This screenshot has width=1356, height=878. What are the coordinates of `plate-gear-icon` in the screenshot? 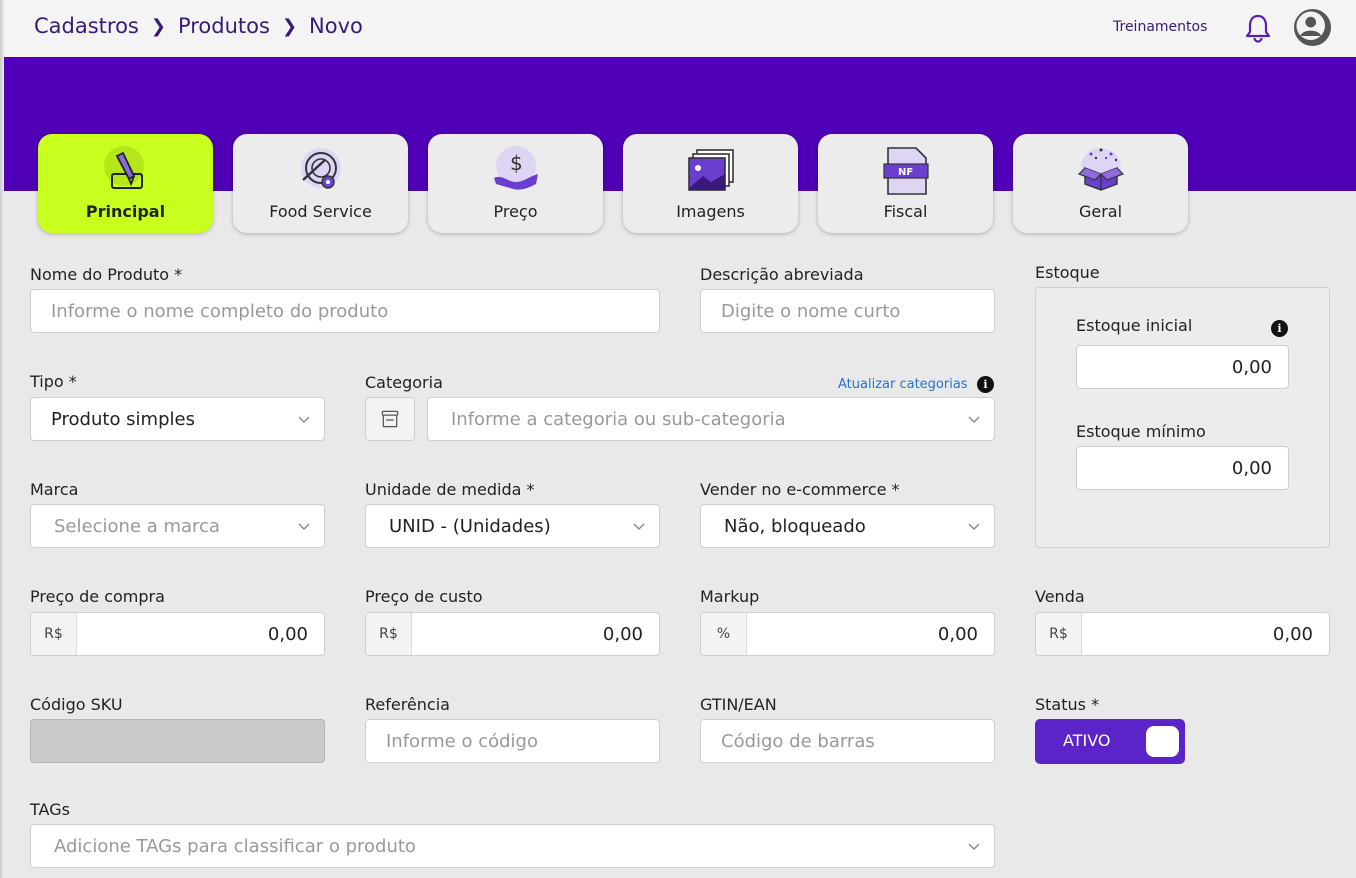 It's located at (321, 168).